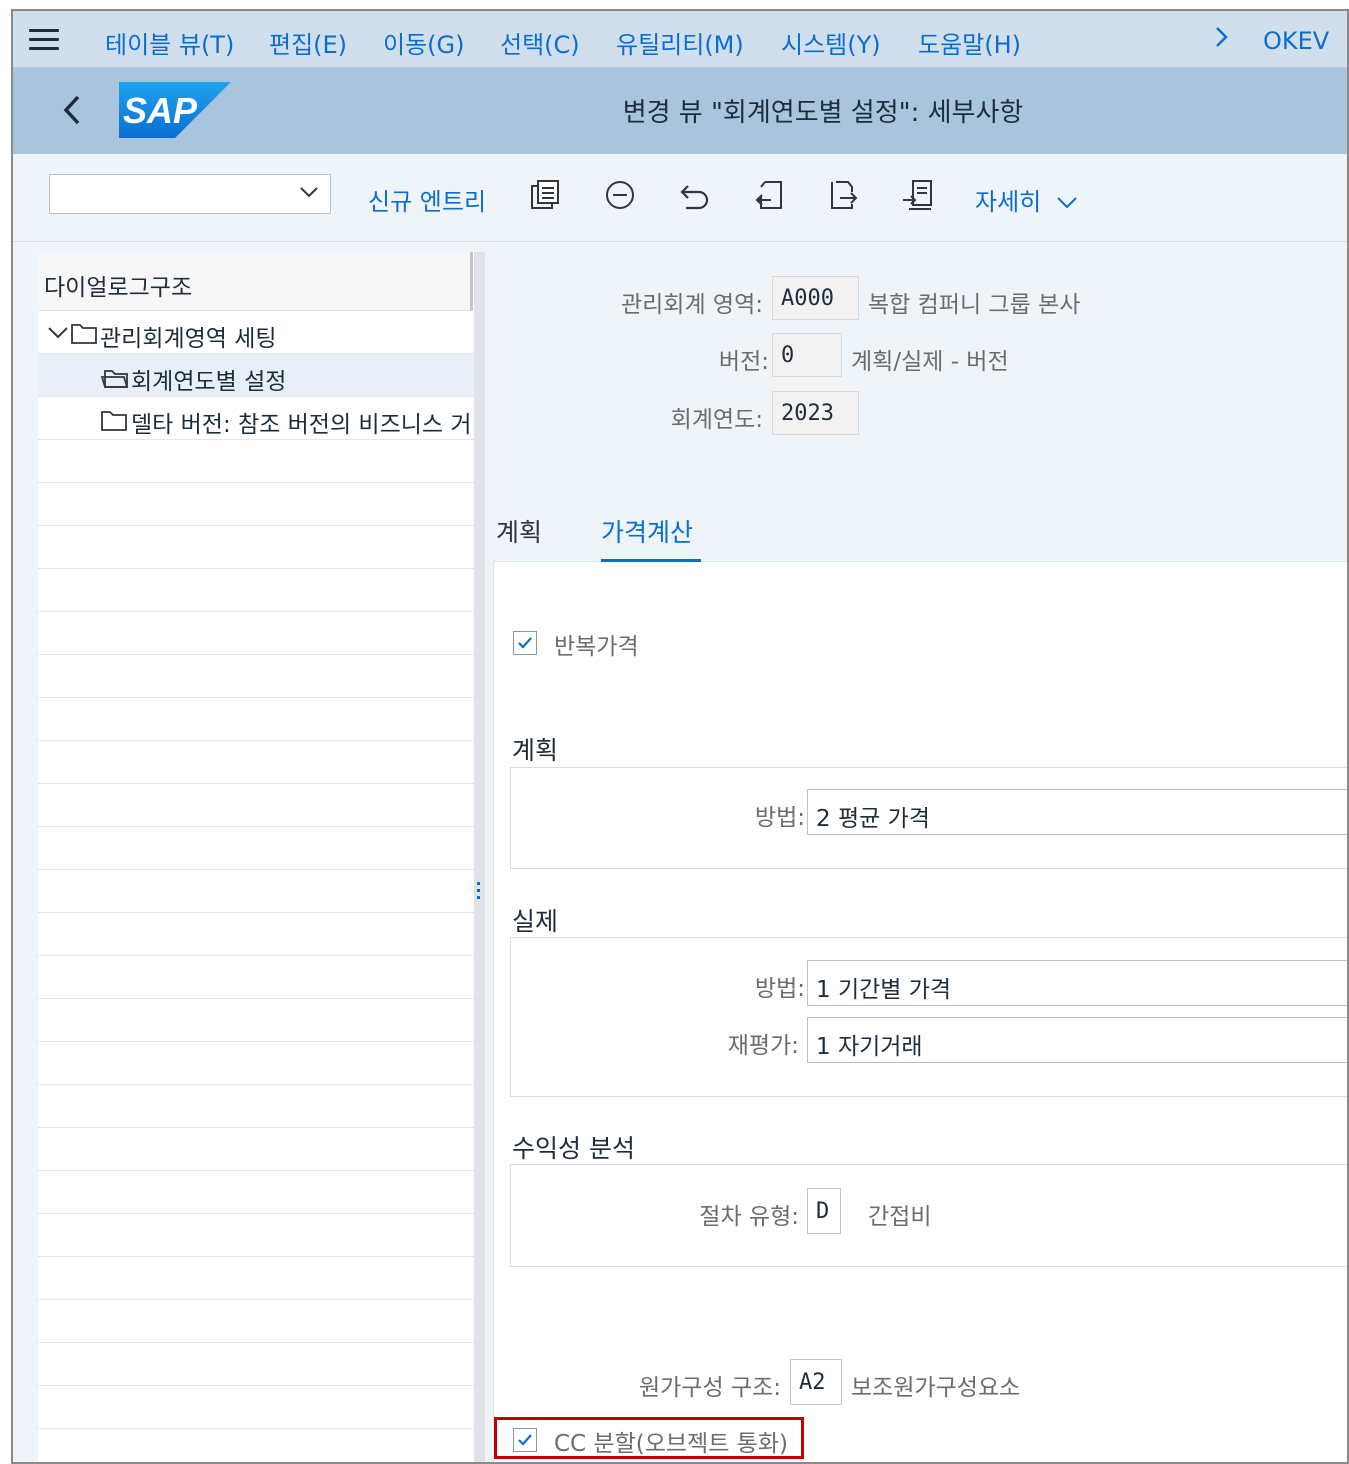 The image size is (1349, 1464). I want to click on recurring-price-checkbox, so click(525, 643).